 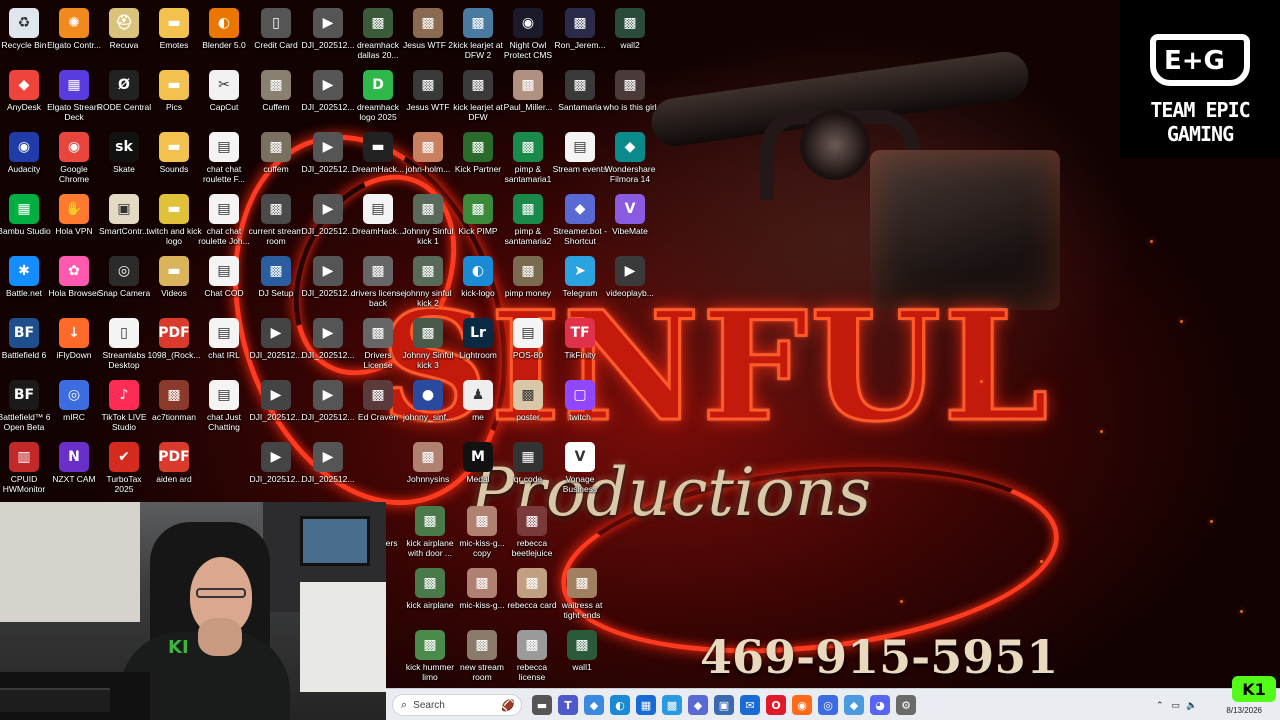 I want to click on desktop-icon: TF TikFinity, so click(x=580, y=345).